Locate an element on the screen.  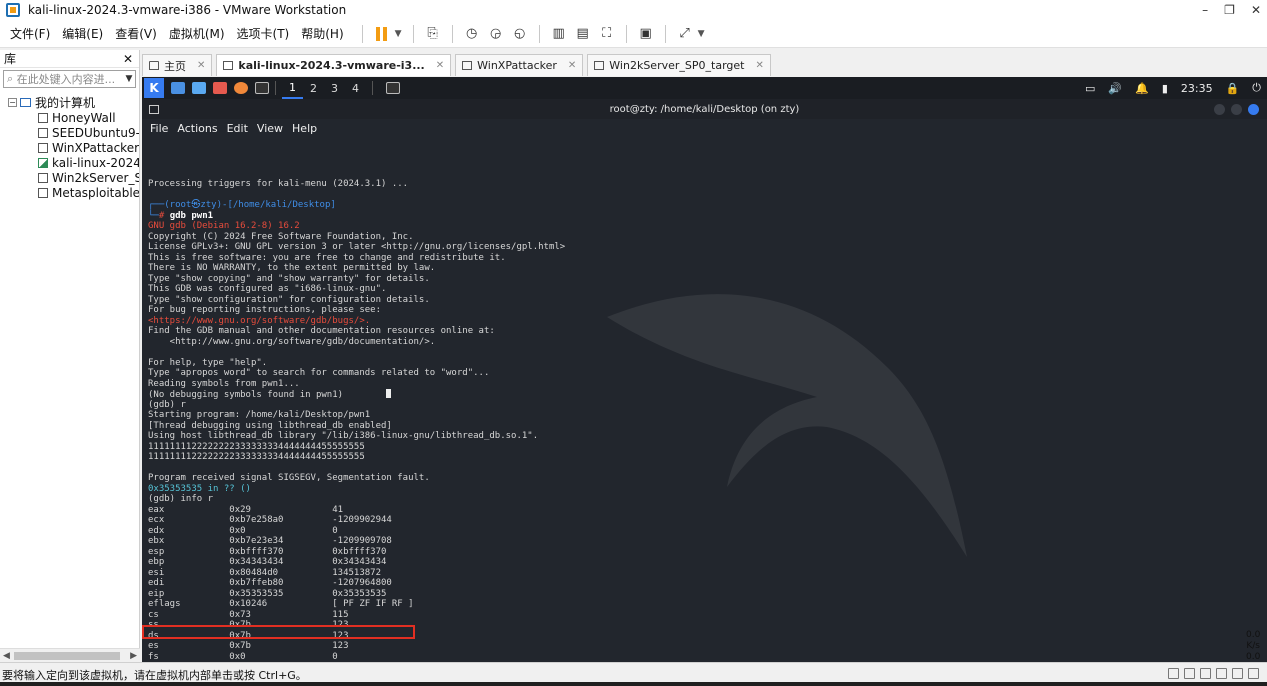
pause-vm-button is located at coordinates (382, 34).